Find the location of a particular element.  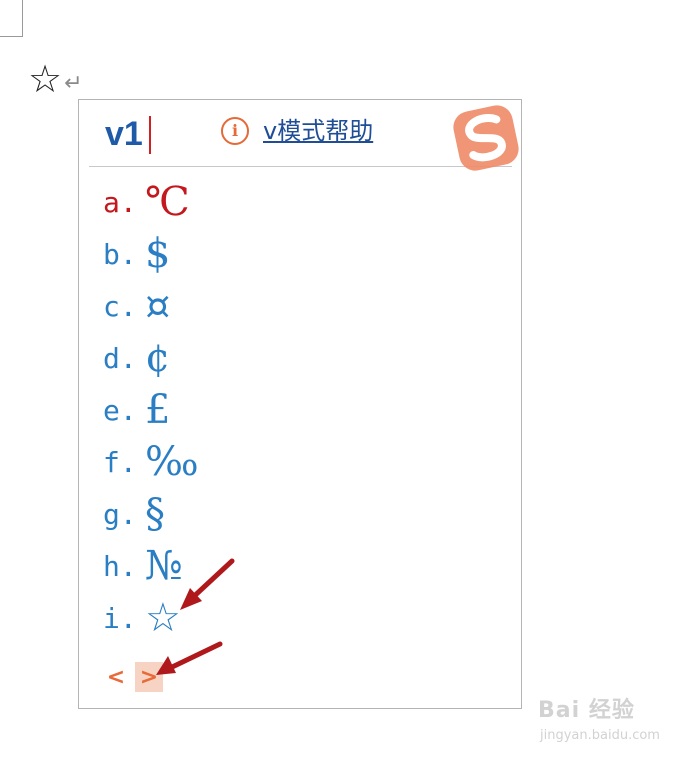

annotation-arrow-star is located at coordinates (207, 584).